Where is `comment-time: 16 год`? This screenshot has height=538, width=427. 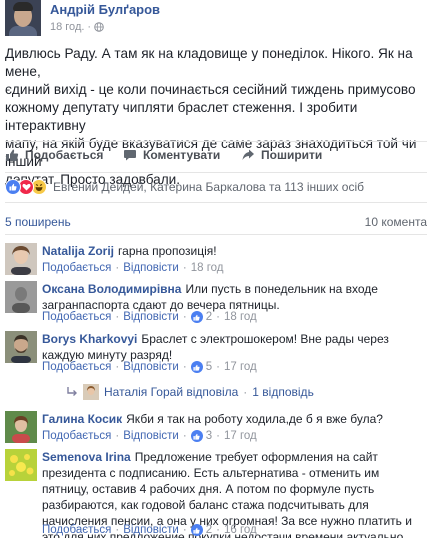 comment-time: 16 год is located at coordinates (240, 530).